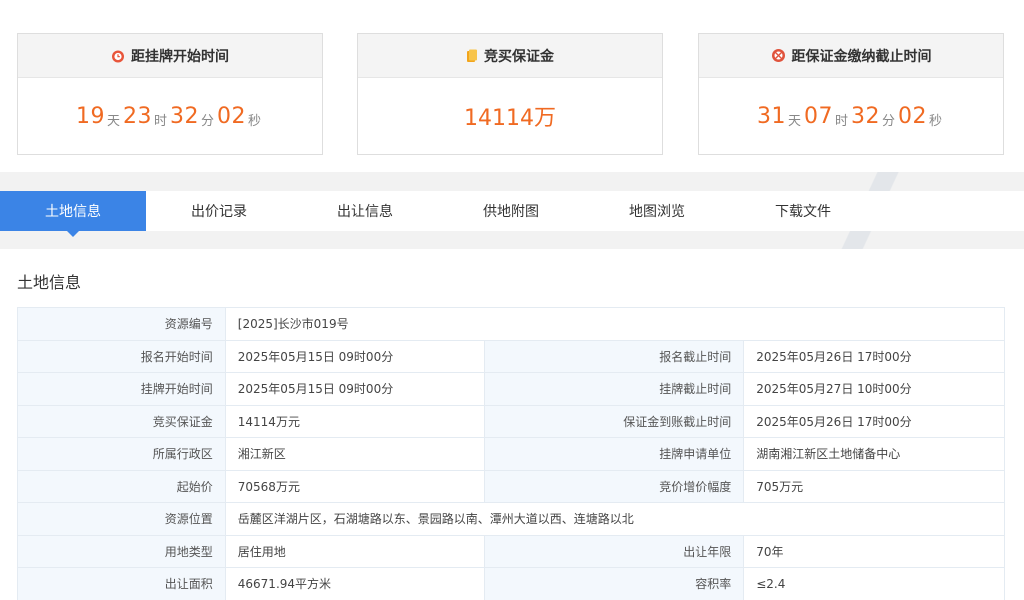 This screenshot has height=600, width=1024. Describe the element at coordinates (121, 519) in the screenshot. I see `field-label: 资源位置` at that location.